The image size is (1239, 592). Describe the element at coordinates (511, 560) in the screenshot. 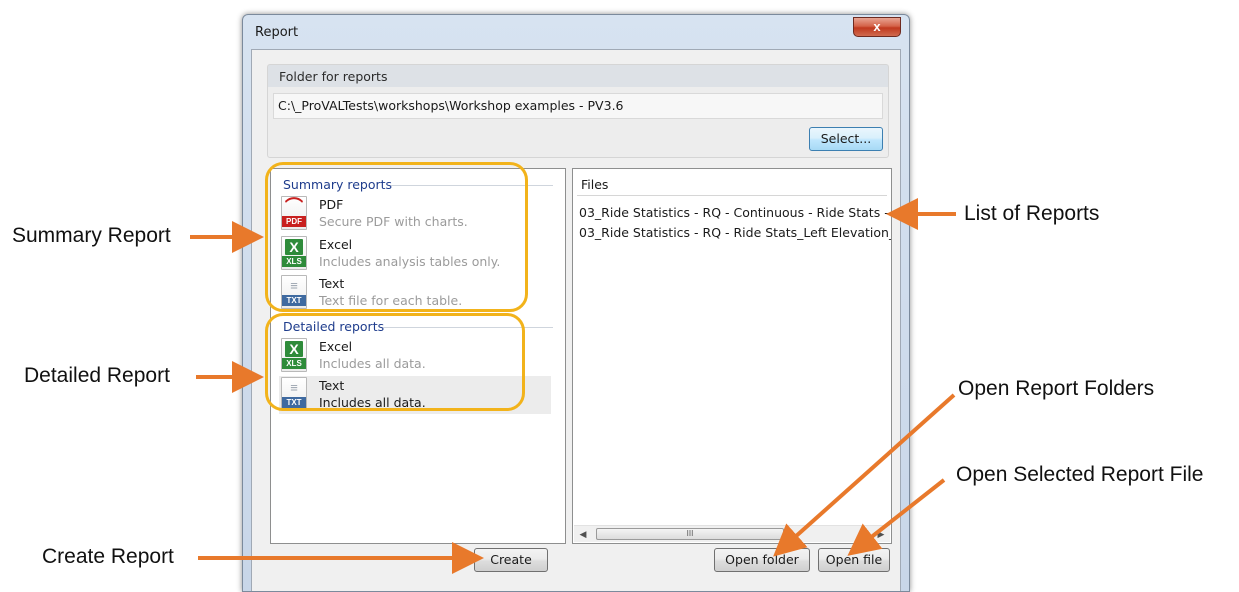

I see `create-button: Create` at that location.